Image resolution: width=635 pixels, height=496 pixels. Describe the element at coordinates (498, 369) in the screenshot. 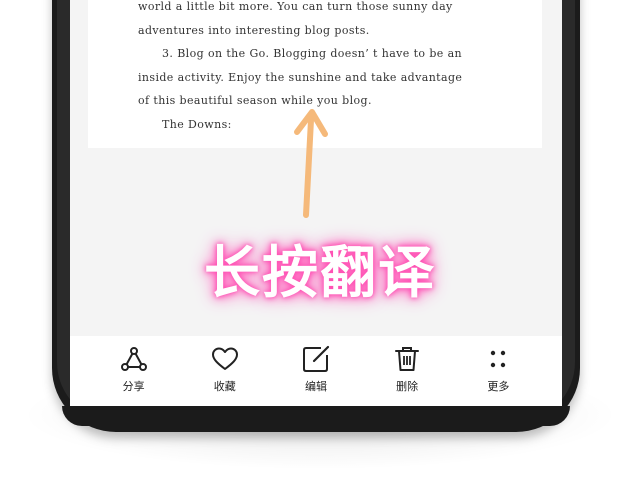

I see `more-button: 更多` at that location.